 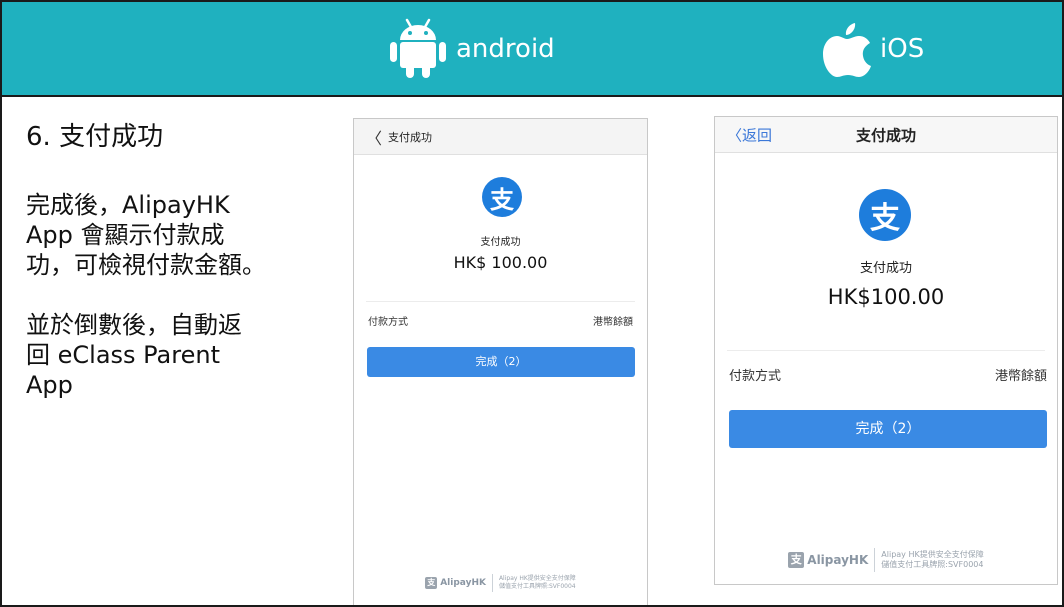 I want to click on payment-amount: HK$100.00, so click(x=886, y=297).